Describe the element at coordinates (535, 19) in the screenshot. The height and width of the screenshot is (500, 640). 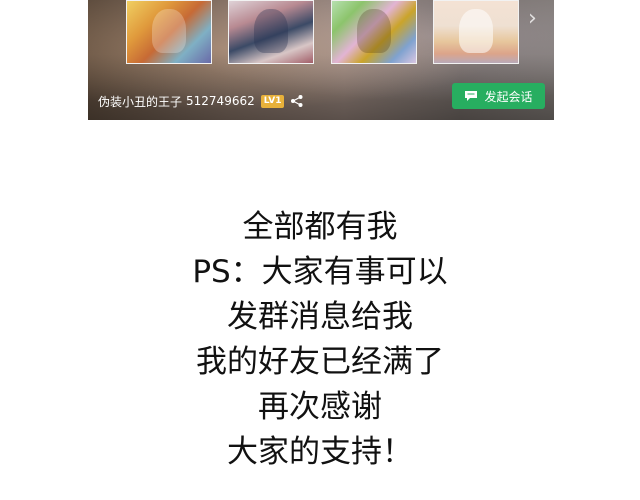
I see `chevron-right-icon: ›` at that location.